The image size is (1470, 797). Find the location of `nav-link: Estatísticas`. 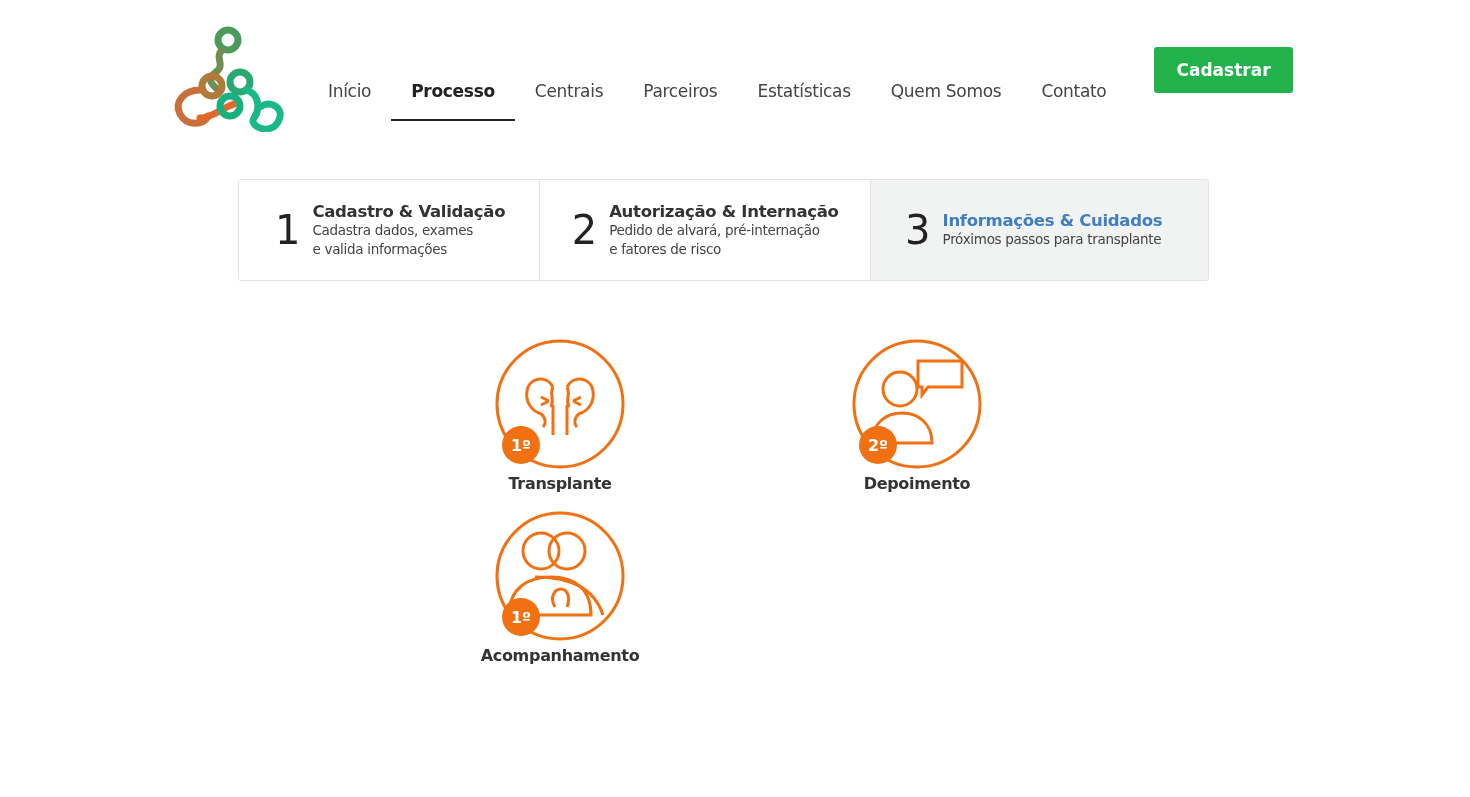

nav-link: Estatísticas is located at coordinates (804, 92).